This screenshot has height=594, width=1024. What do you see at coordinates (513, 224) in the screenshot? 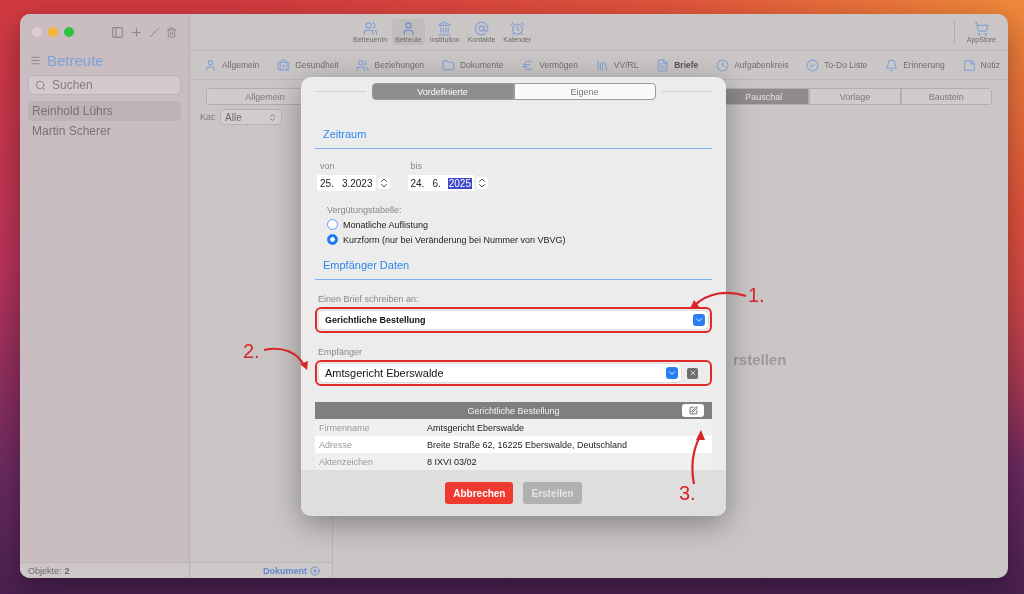
I see `radio-option: Monatliche Auflistung` at bounding box center [513, 224].